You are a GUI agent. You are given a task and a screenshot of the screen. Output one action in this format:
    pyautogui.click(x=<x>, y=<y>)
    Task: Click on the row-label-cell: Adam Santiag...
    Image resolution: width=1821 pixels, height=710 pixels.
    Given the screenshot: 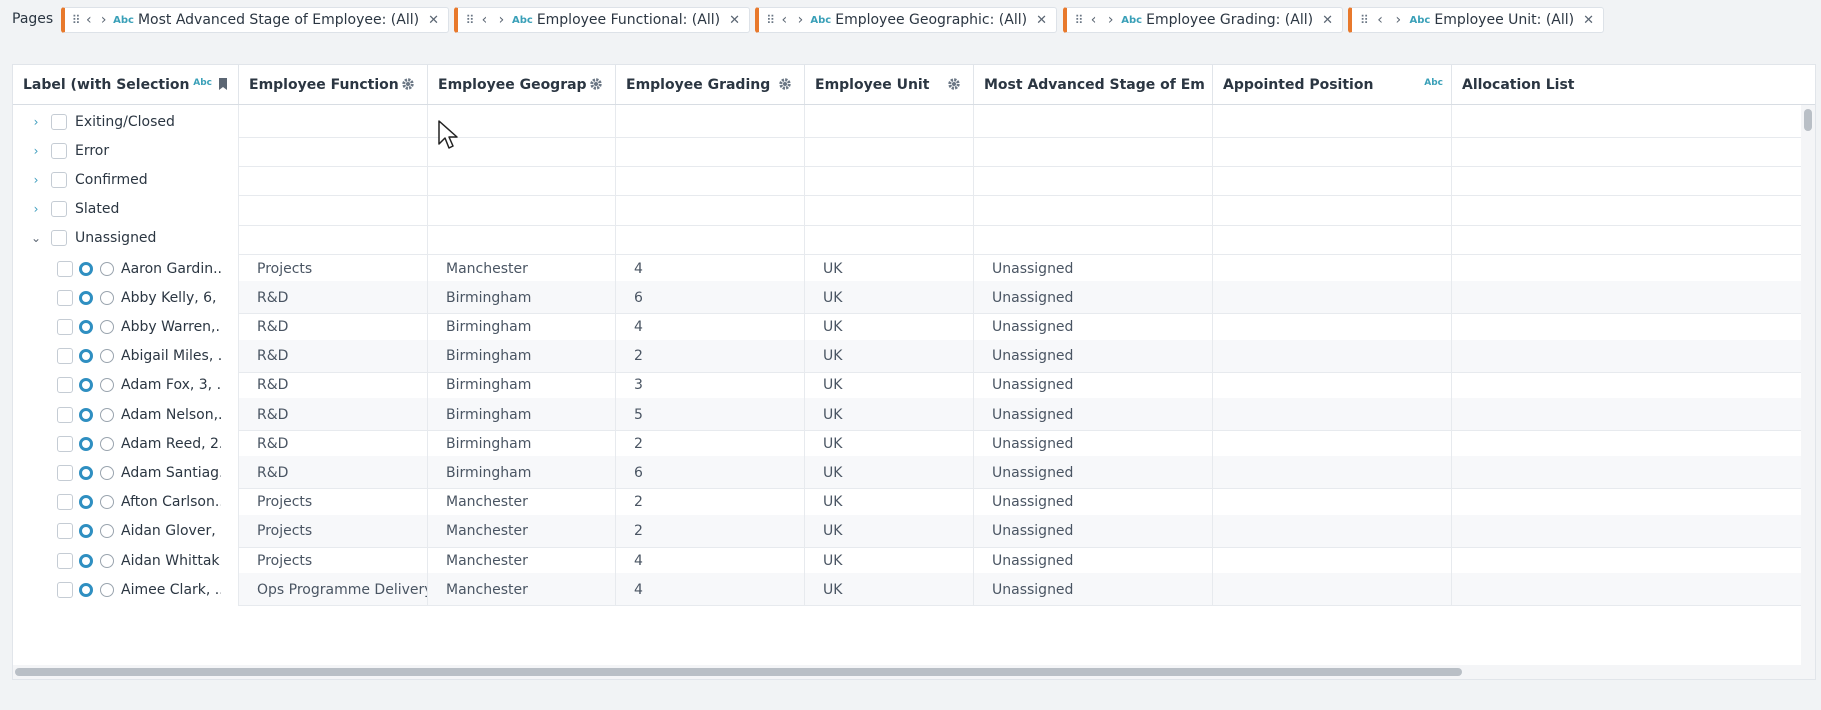 What is the action you would take?
    pyautogui.click(x=126, y=473)
    